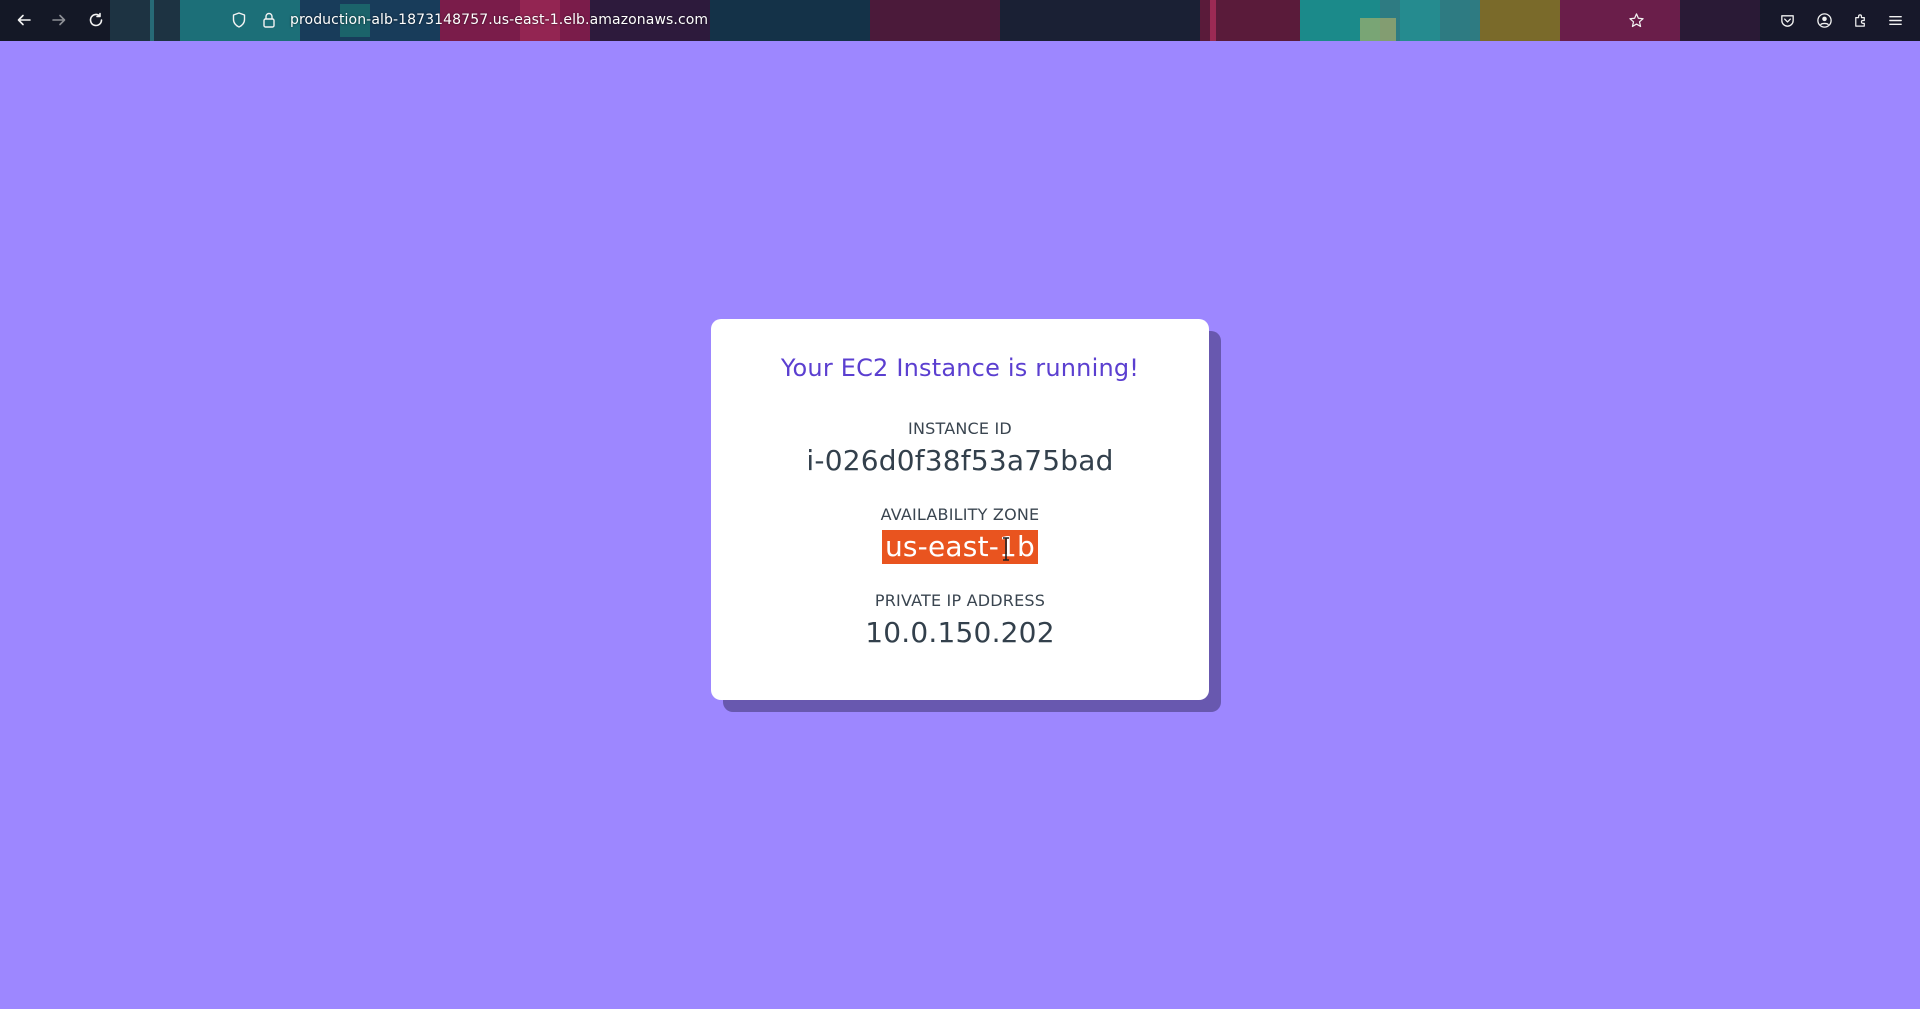 The image size is (1920, 1009). I want to click on star-icon, so click(1636, 19).